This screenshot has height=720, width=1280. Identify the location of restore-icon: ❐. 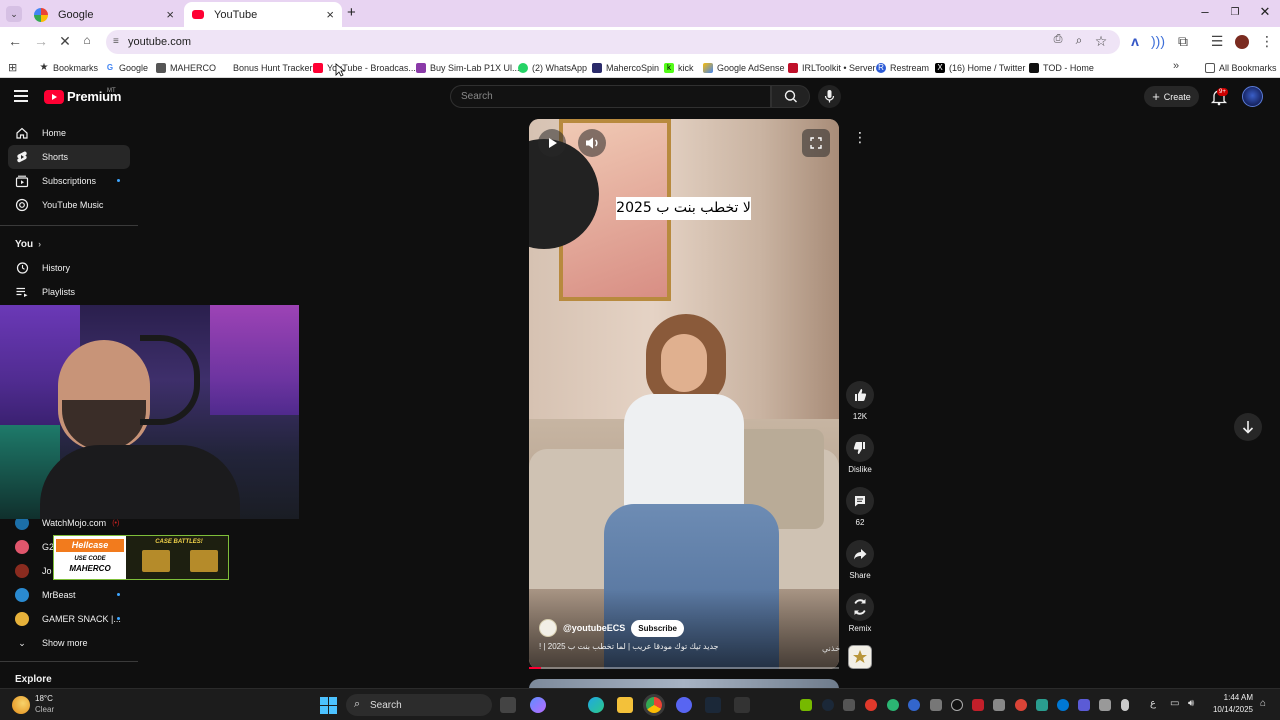
(1235, 12).